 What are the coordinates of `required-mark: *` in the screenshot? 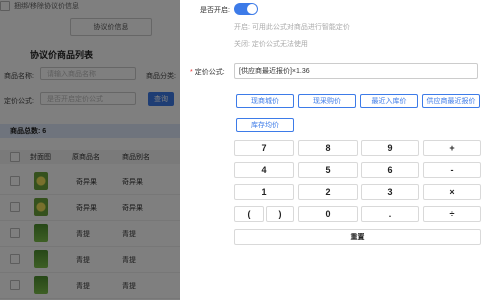 It's located at (191, 72).